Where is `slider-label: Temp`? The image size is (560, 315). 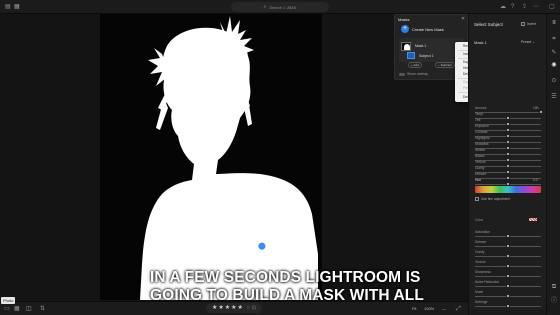
slider-label: Temp is located at coordinates (479, 114).